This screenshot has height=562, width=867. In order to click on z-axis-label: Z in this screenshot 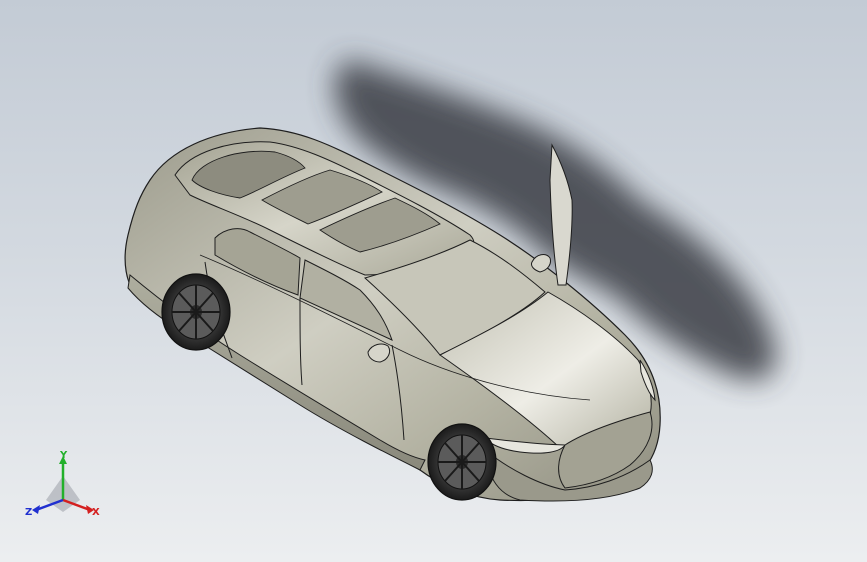, I will do `click(28, 512)`.